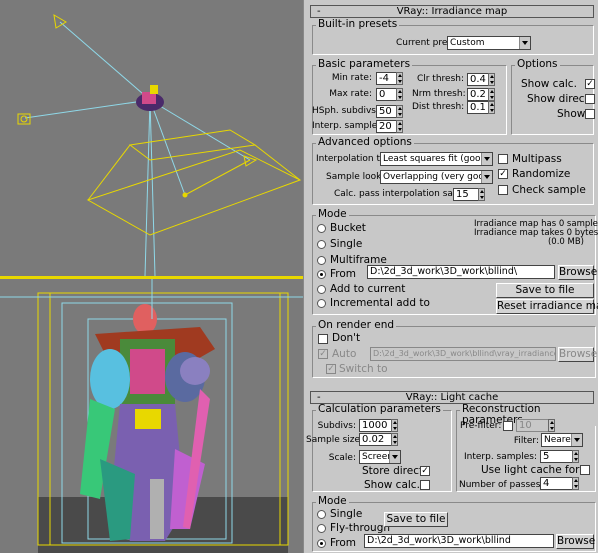 This screenshot has width=598, height=553. What do you see at coordinates (556, 456) in the screenshot?
I see `lc-interp-input: 5` at bounding box center [556, 456].